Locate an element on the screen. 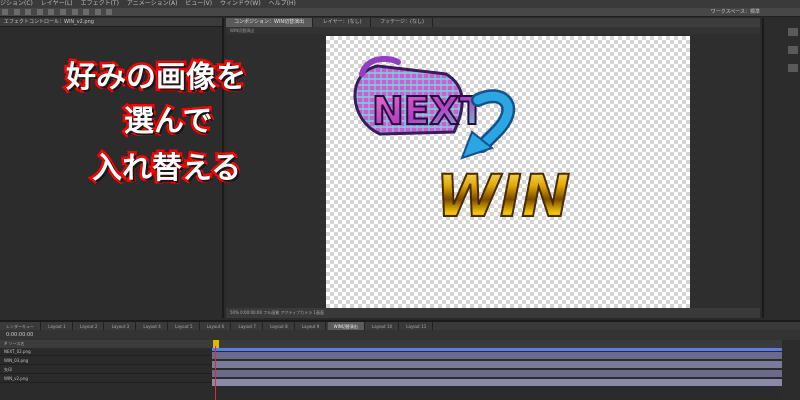 Image resolution: width=800 pixels, height=400 pixels. tab-layout-7: Layout 7 is located at coordinates (248, 326).